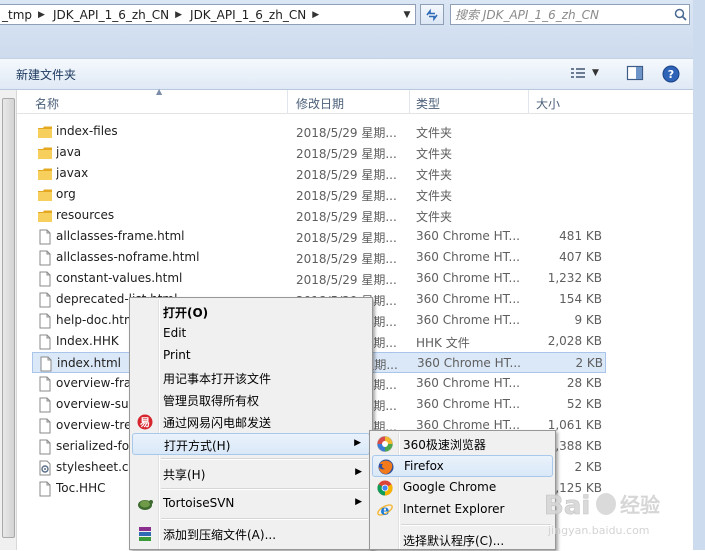  I want to click on menu-item-open-notepad: 用记事本打开该文件, so click(251, 378).